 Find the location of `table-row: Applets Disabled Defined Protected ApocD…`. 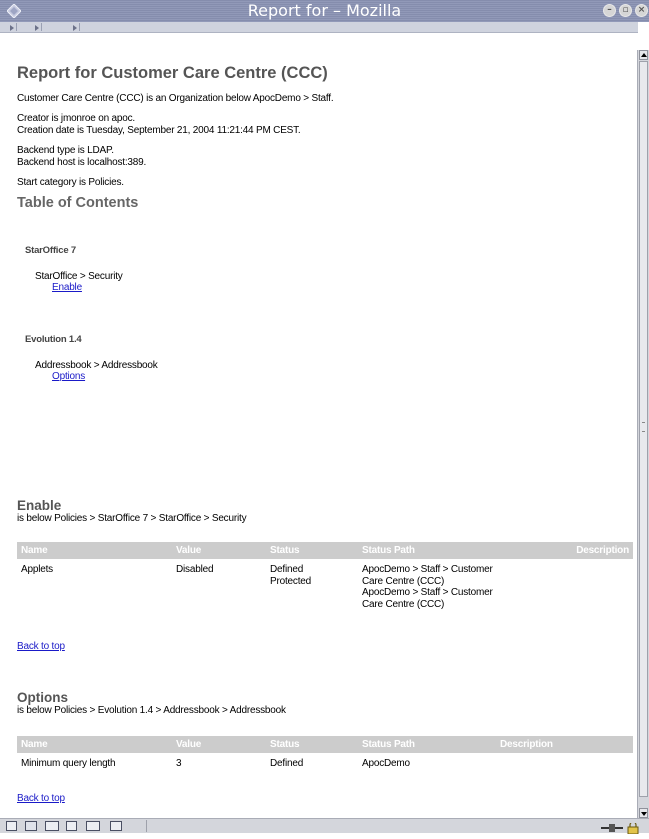

table-row: Applets Disabled Defined Protected ApocD… is located at coordinates (325, 584).